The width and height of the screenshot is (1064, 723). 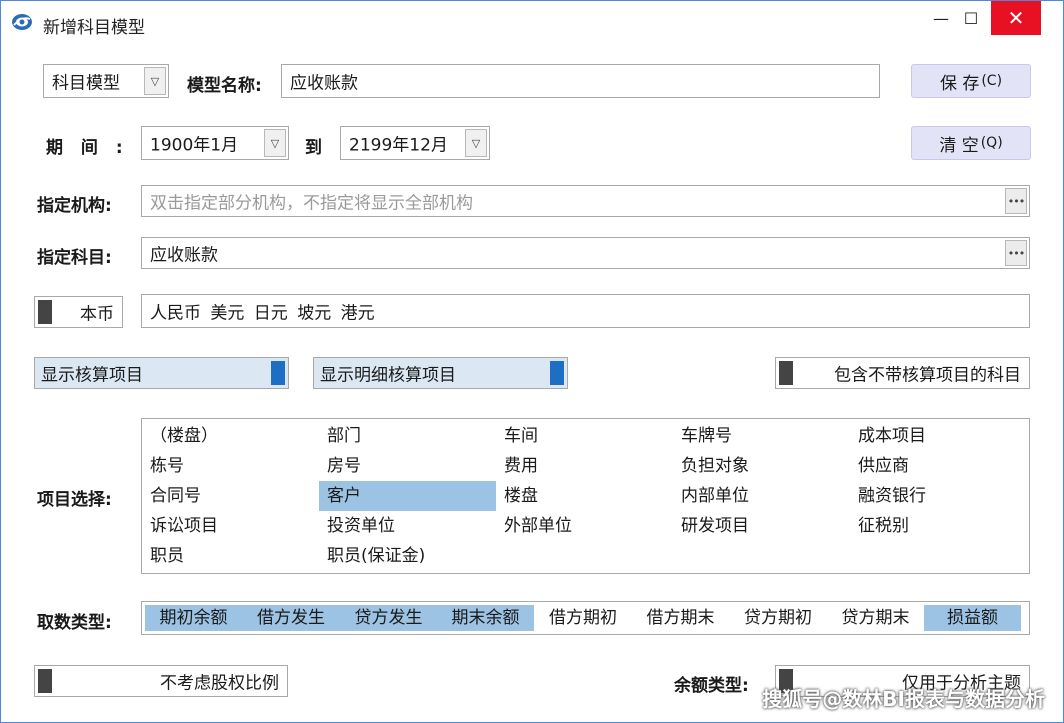 What do you see at coordinates (938, 526) in the screenshot?
I see `list-item: 征税别` at bounding box center [938, 526].